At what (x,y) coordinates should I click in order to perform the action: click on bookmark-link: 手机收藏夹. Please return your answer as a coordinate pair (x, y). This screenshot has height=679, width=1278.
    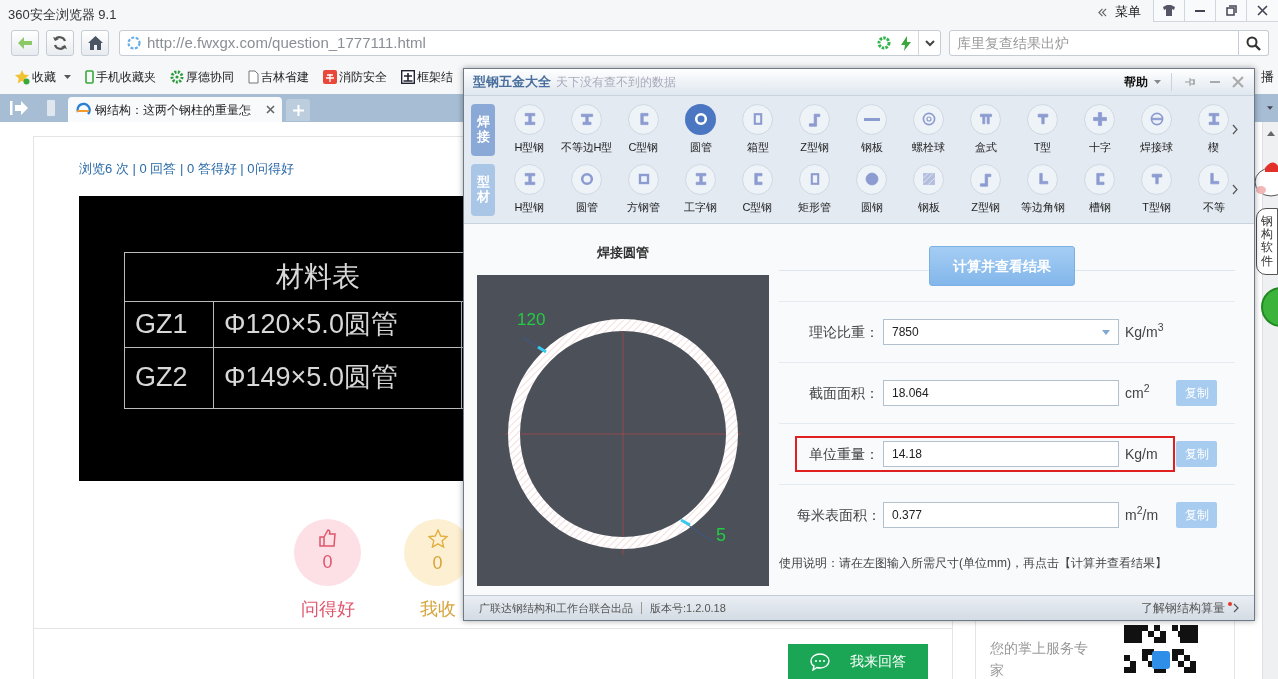
    Looking at the image, I should click on (126, 77).